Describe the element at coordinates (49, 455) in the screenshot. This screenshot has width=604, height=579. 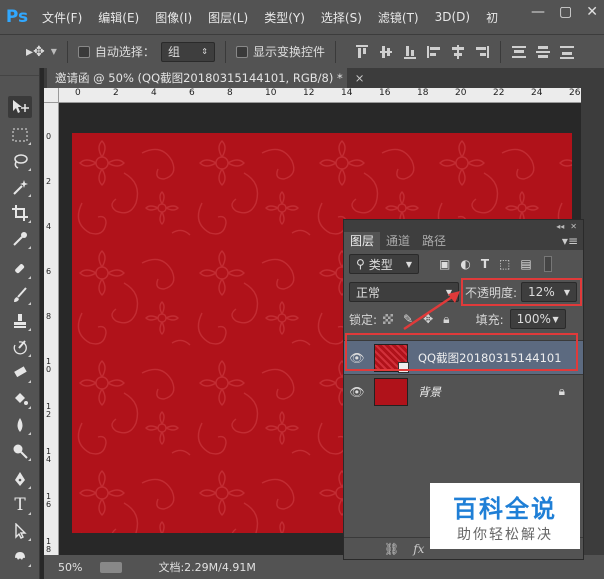
I see `ruler-tick: 14` at that location.